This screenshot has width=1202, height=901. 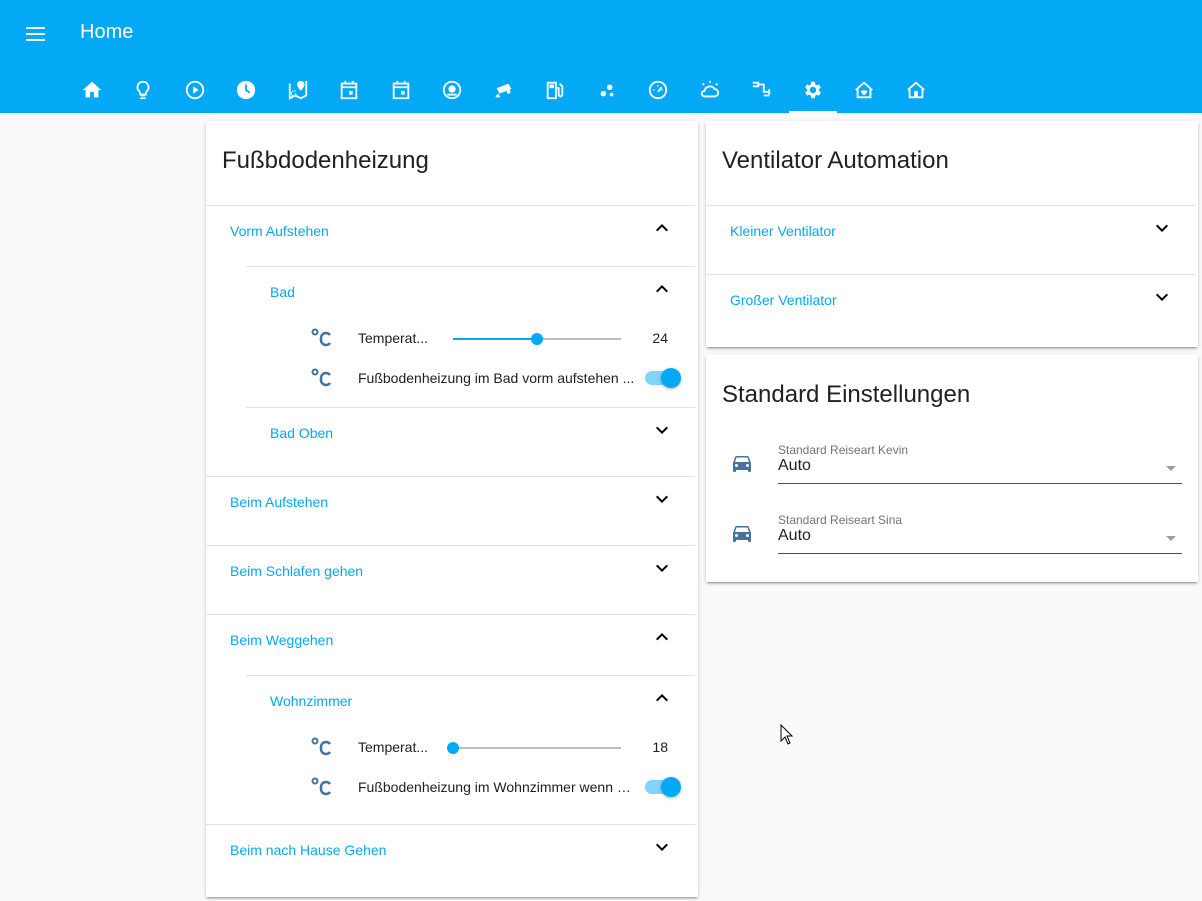 What do you see at coordinates (980, 468) in the screenshot?
I see `travel-mode-kevin-select: Auto` at bounding box center [980, 468].